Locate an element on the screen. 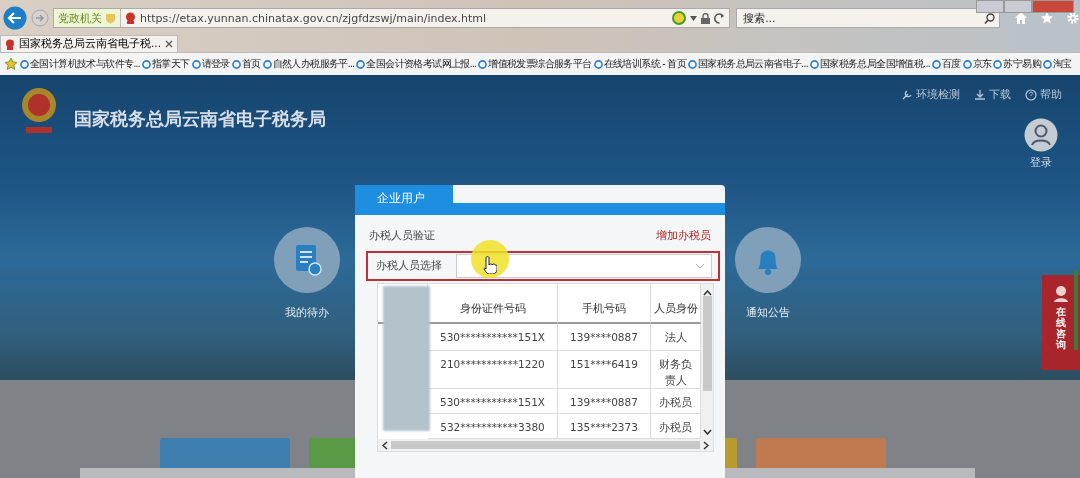 The width and height of the screenshot is (1080, 478). dialog-tab: 企业用户 is located at coordinates (404, 200).